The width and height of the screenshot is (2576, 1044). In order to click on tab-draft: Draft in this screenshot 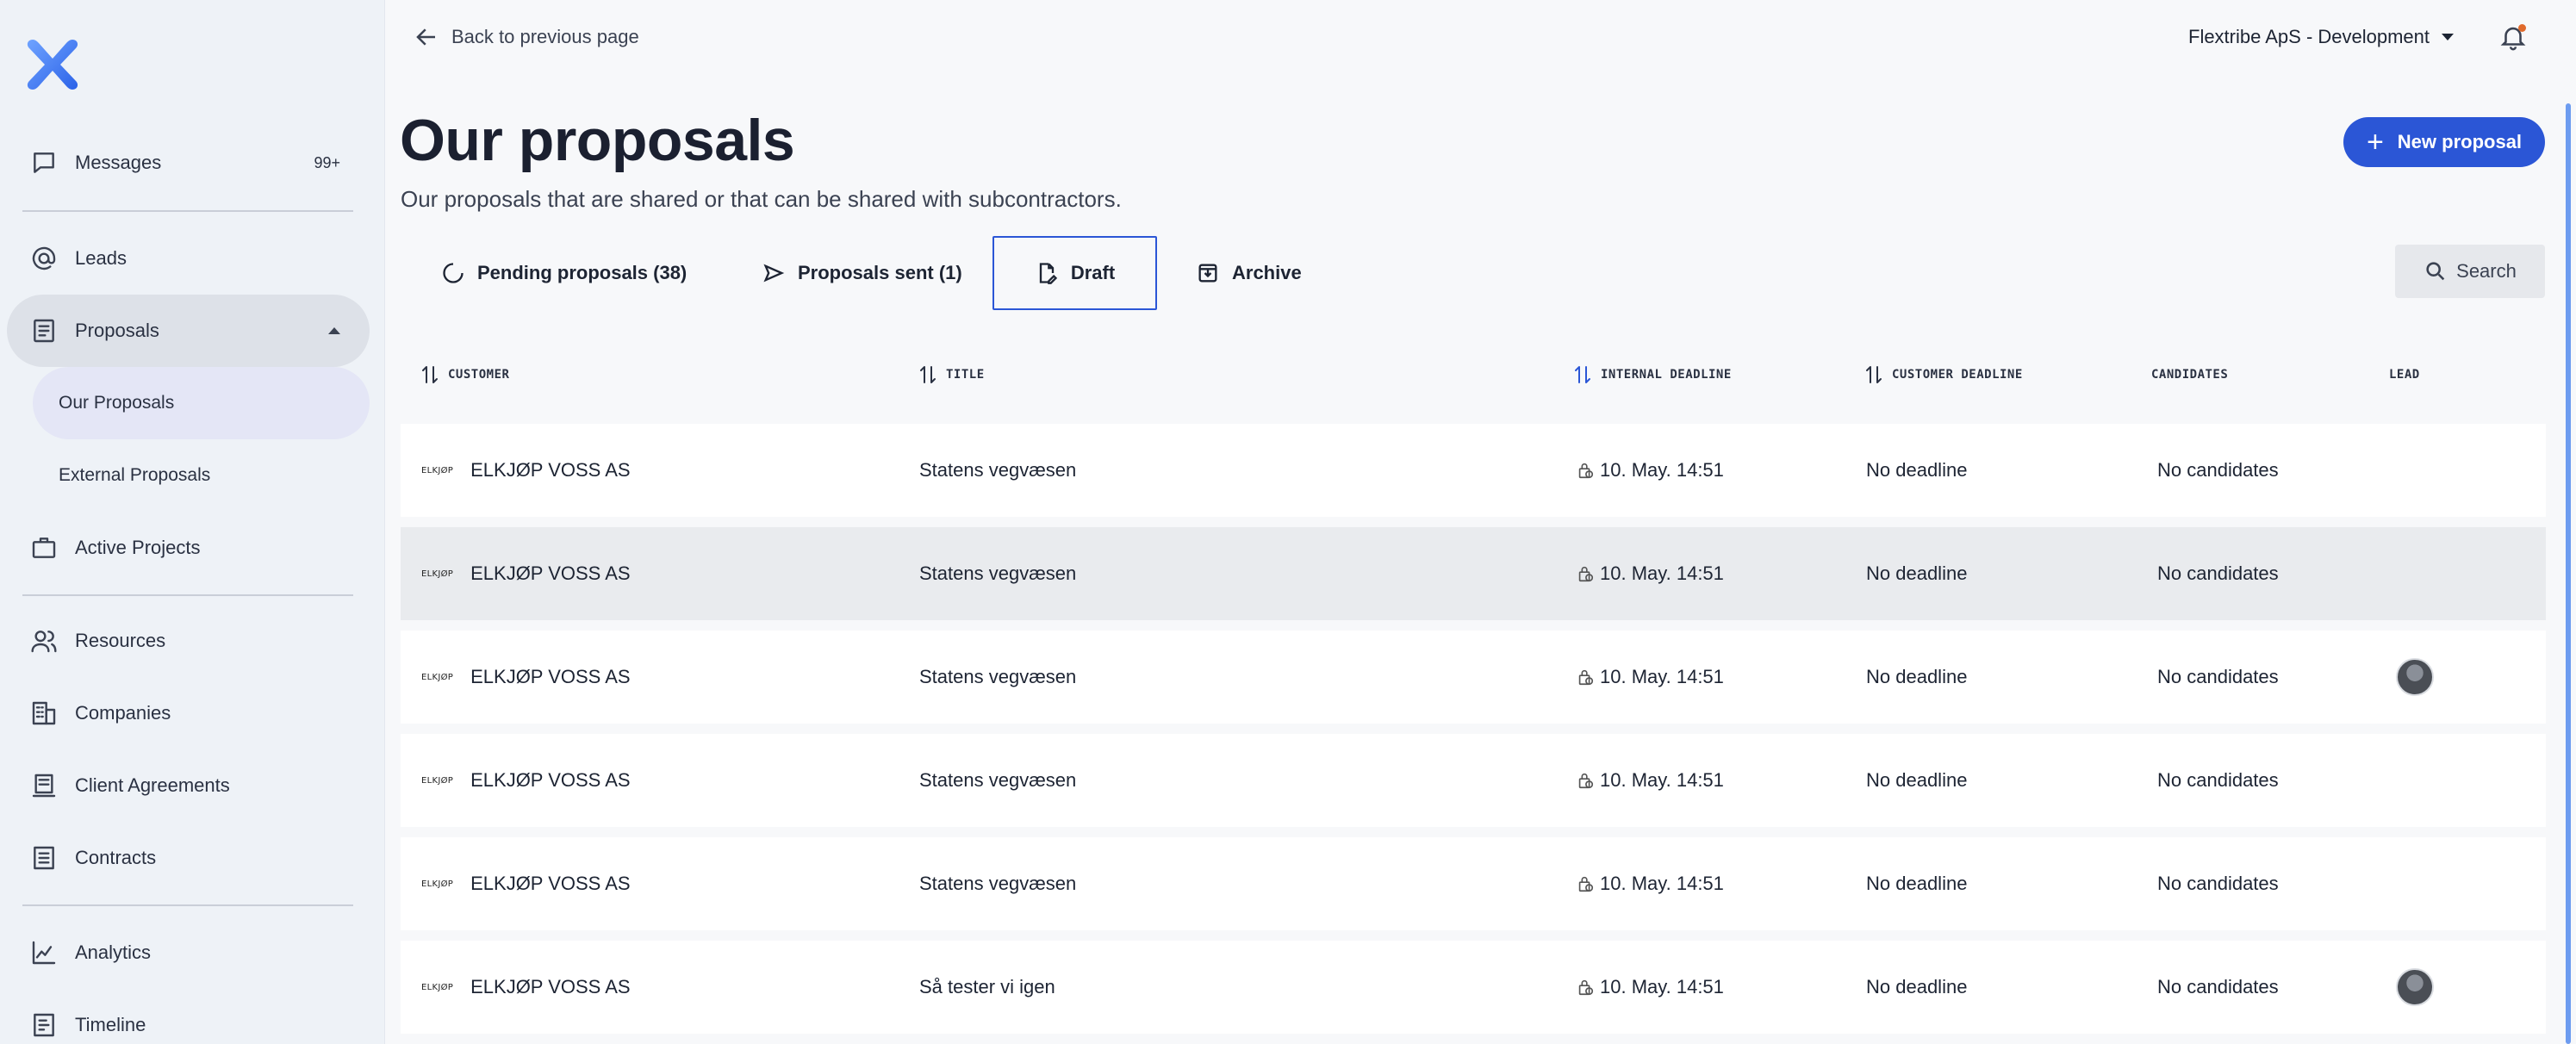, I will do `click(1074, 273)`.